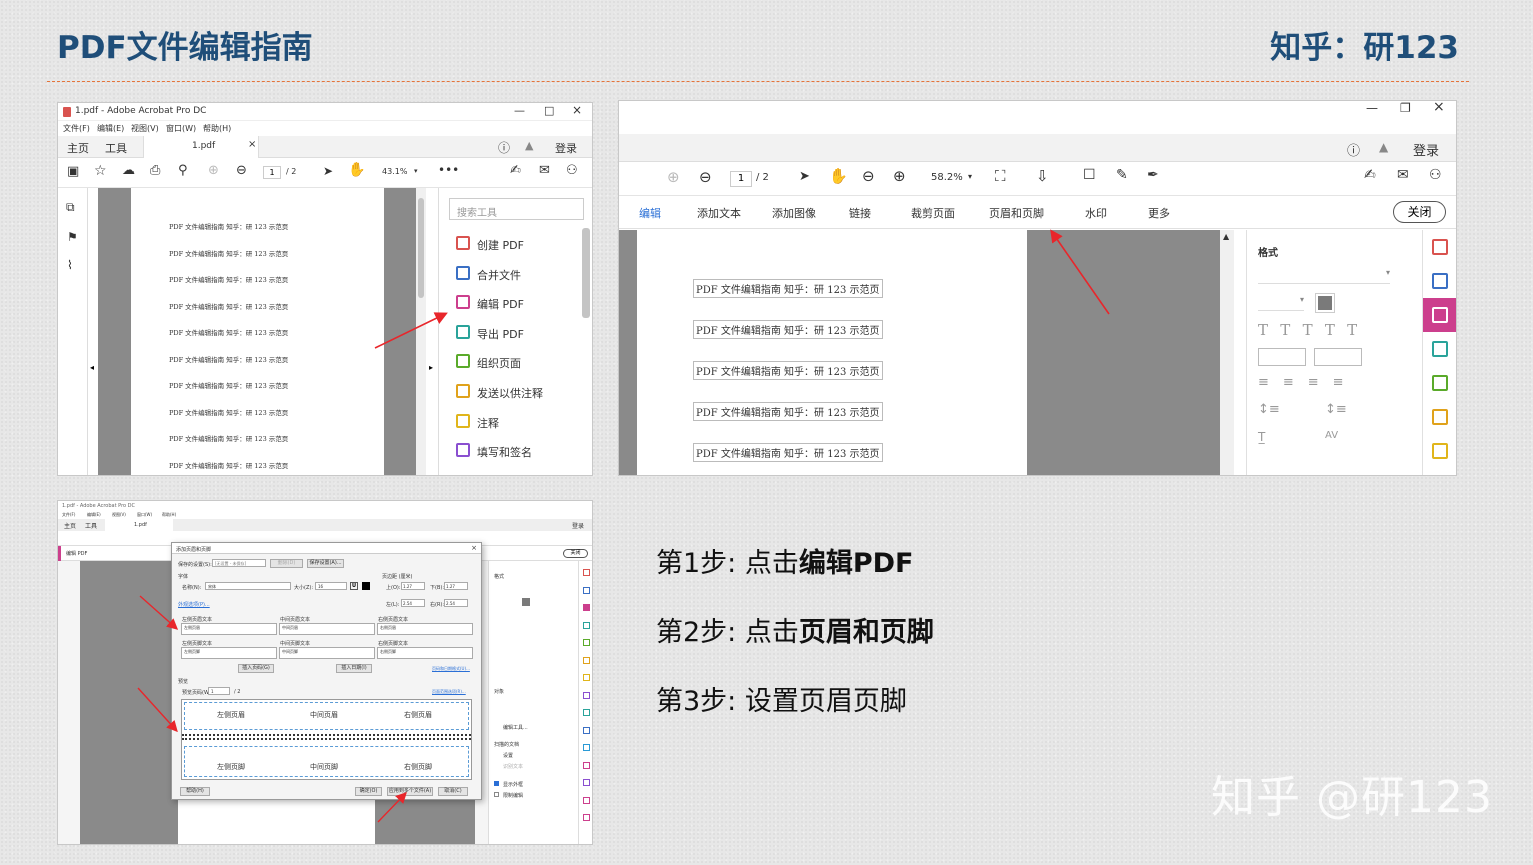 The height and width of the screenshot is (865, 1533). What do you see at coordinates (392, 807) in the screenshot?
I see `arrow-ok` at bounding box center [392, 807].